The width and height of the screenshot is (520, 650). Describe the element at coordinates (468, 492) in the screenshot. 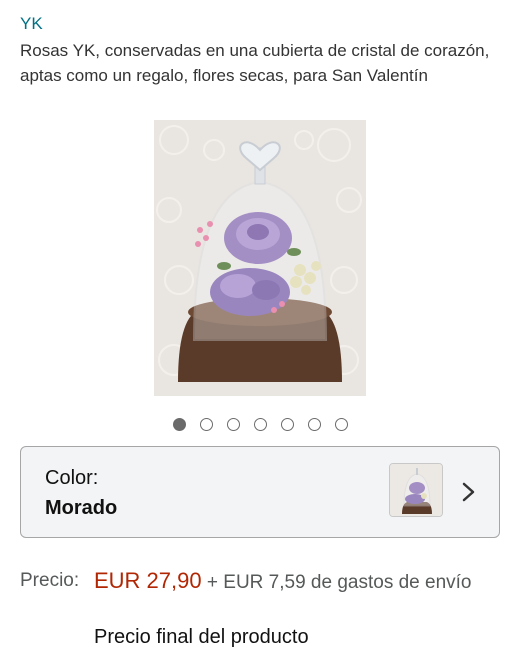

I see `chevron-right-icon` at that location.